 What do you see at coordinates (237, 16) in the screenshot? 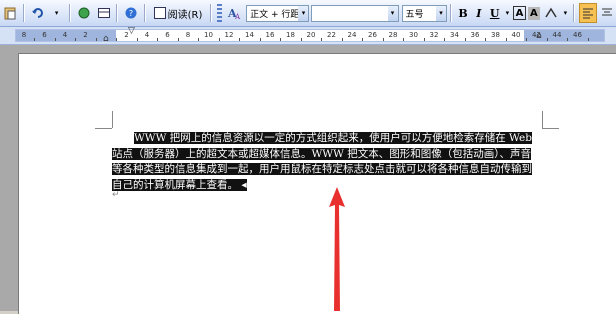
I see `svg-text: A` at bounding box center [237, 16].